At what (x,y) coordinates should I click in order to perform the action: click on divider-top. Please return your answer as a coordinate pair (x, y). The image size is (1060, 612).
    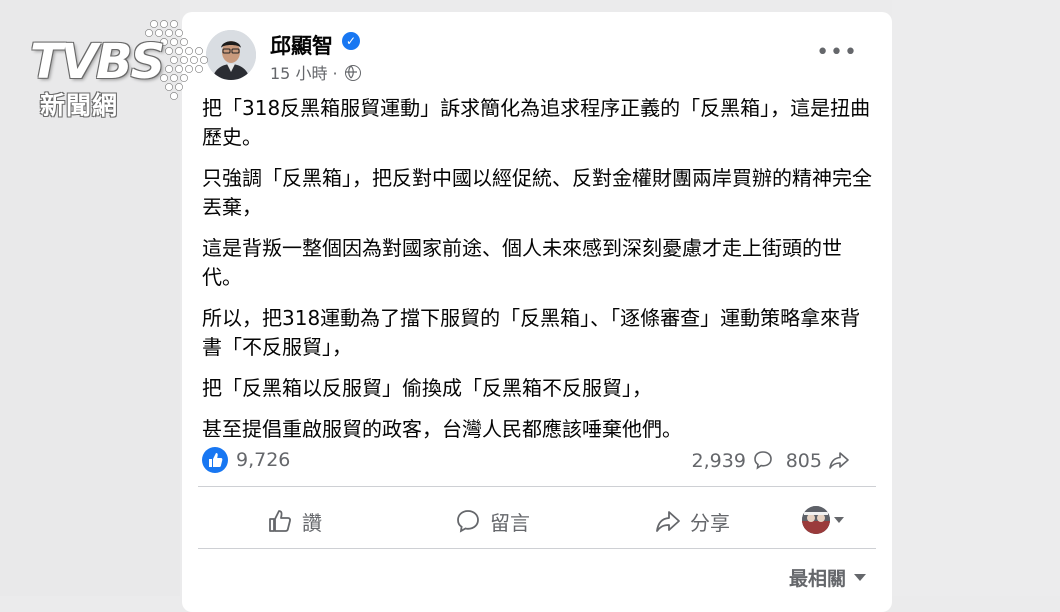
    Looking at the image, I should click on (537, 486).